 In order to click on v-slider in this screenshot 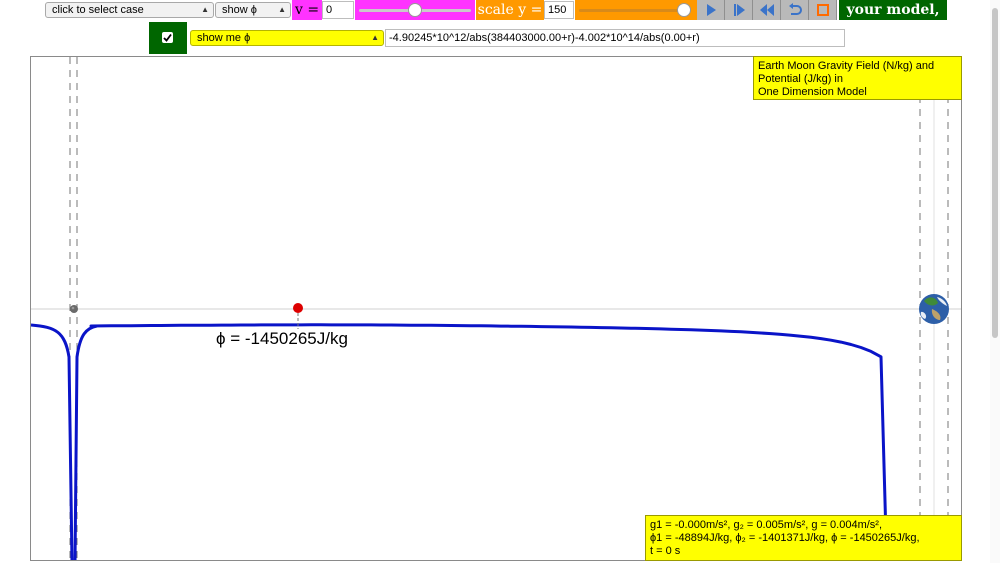, I will do `click(415, 10)`.